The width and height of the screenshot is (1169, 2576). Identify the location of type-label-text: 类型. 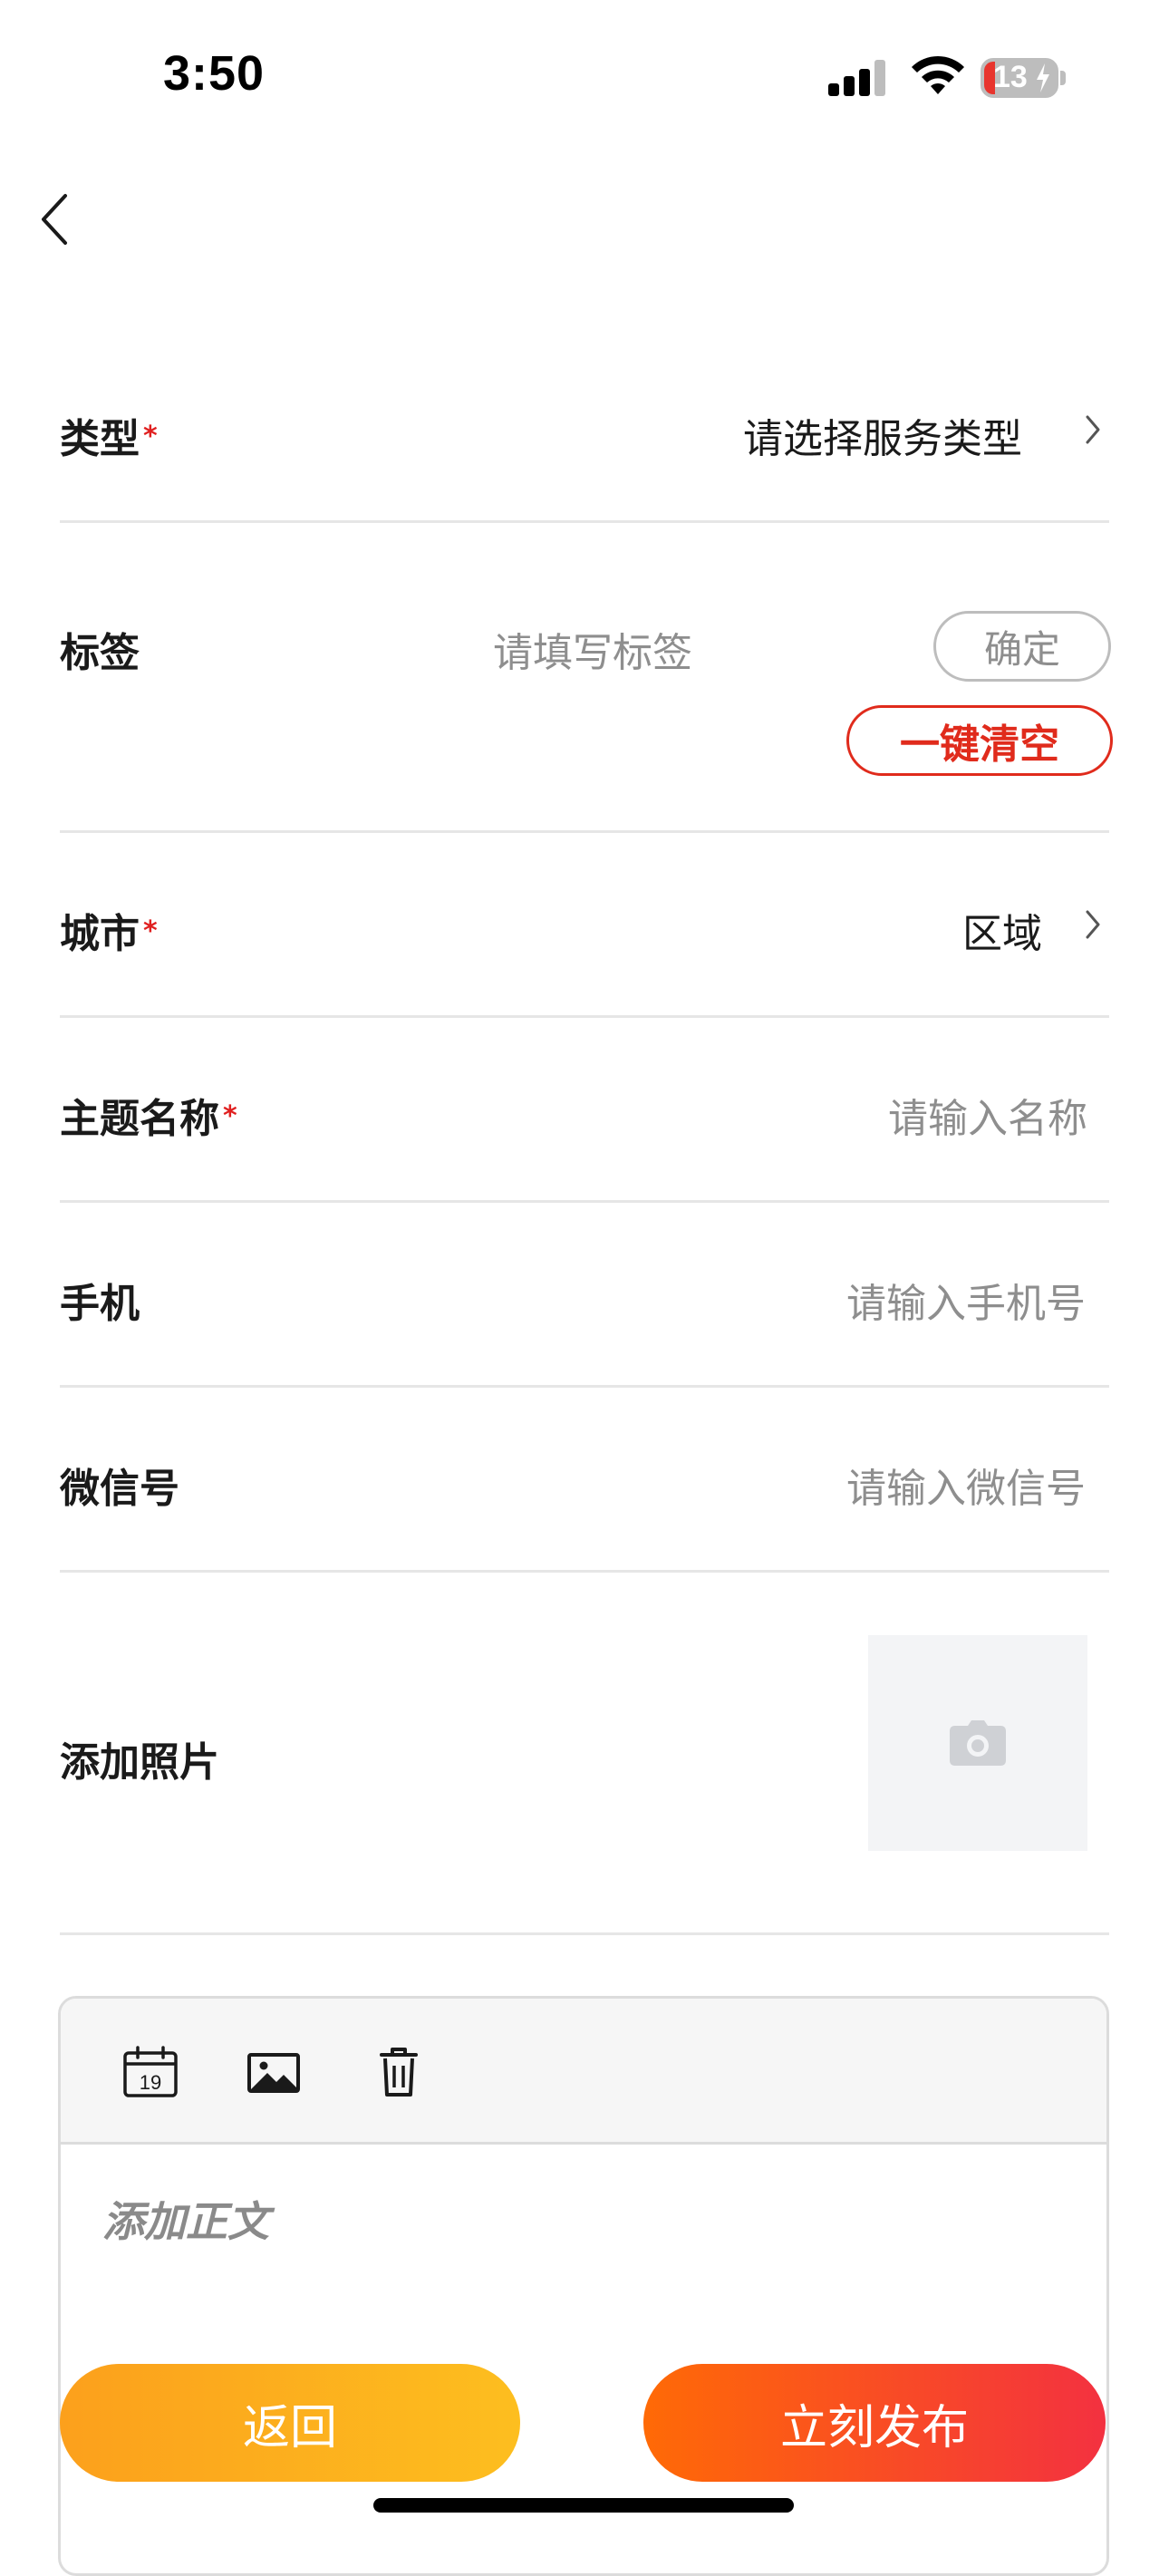
(100, 439).